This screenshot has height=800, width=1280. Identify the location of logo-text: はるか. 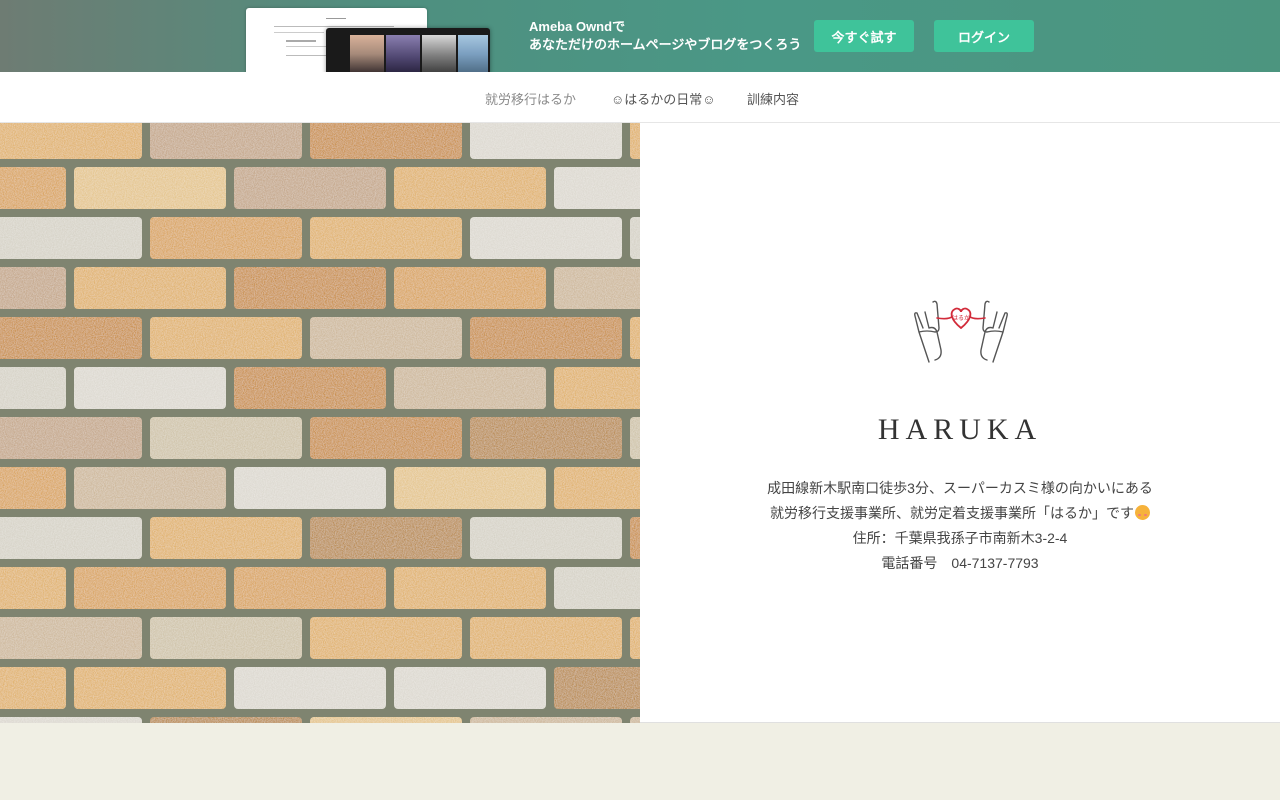
(961, 318).